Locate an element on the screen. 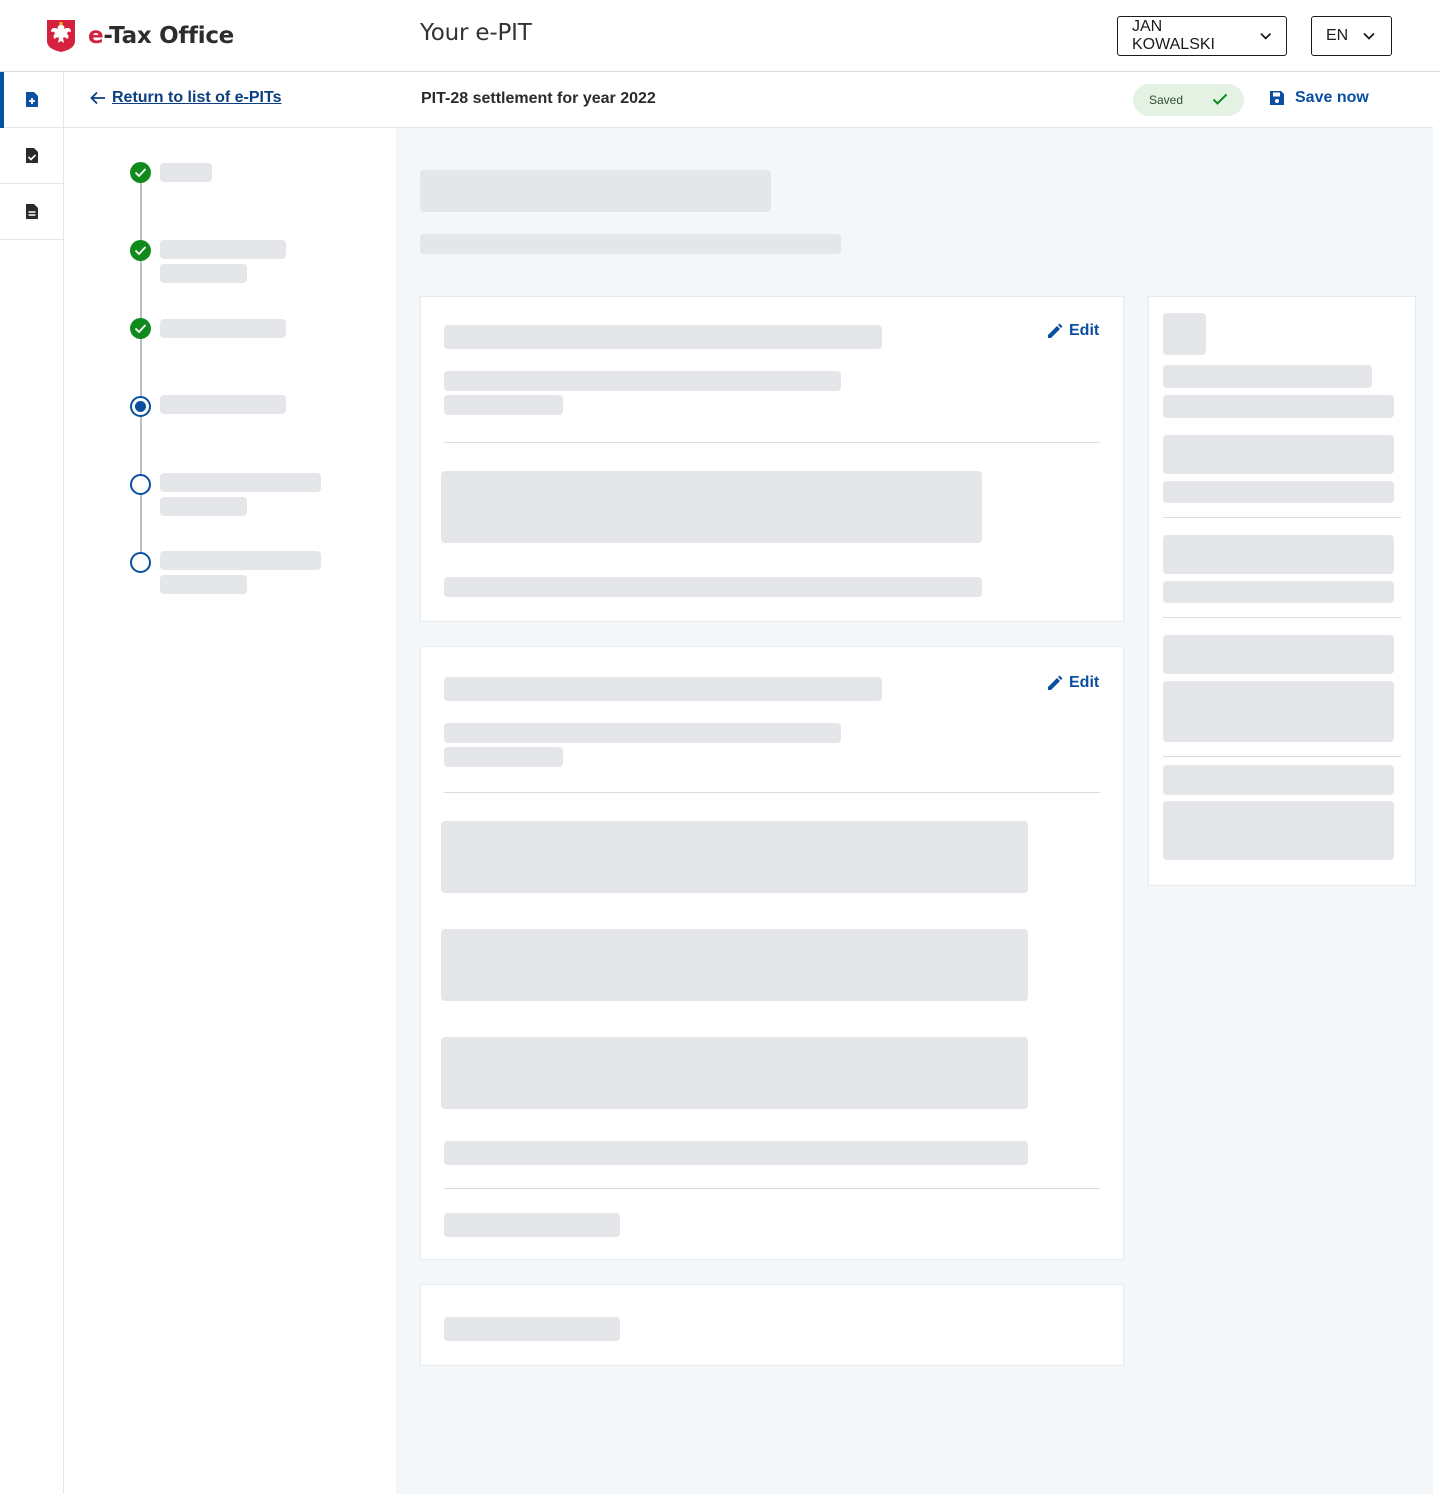 The height and width of the screenshot is (1494, 1440). document-add-icon is located at coordinates (32, 99).